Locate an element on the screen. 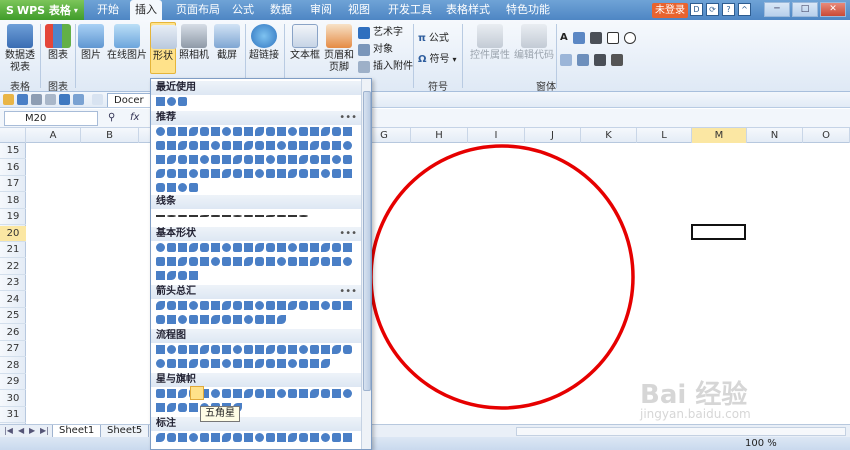  column-header: N is located at coordinates (775, 135).